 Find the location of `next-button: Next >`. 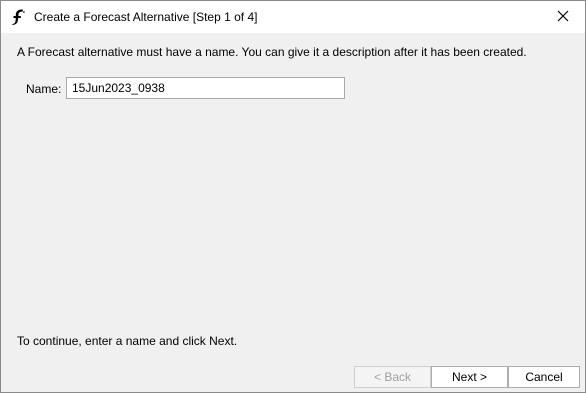

next-button: Next > is located at coordinates (469, 377).